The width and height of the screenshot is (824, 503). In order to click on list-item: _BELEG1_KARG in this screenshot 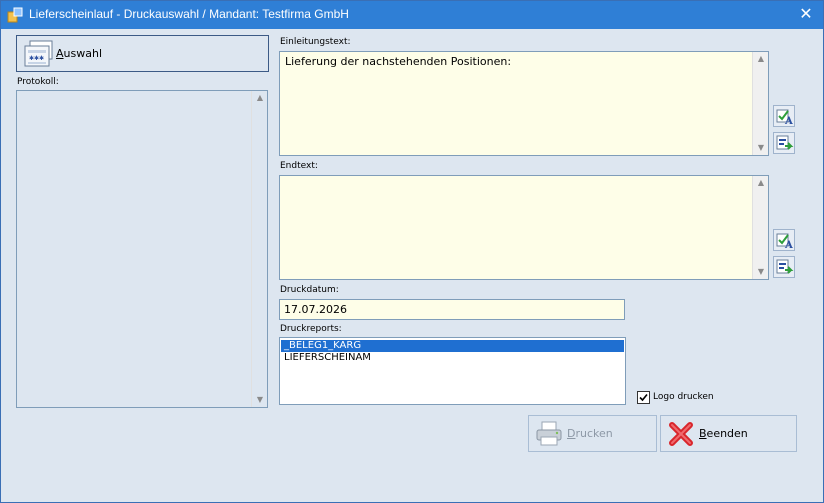, I will do `click(452, 346)`.